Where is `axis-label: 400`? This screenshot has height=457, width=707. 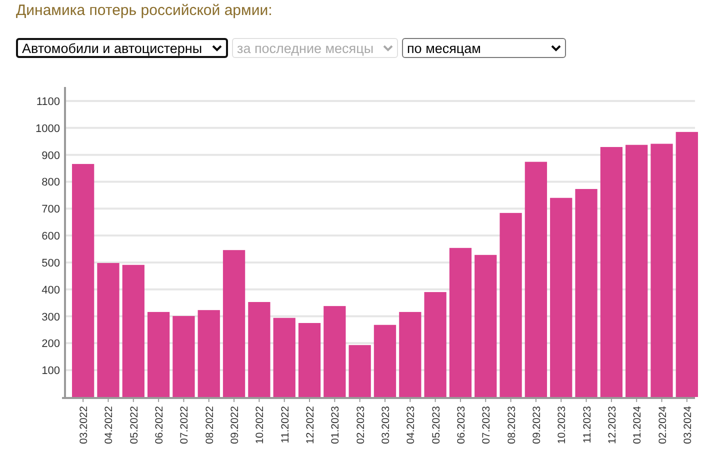 axis-label: 400 is located at coordinates (51, 290).